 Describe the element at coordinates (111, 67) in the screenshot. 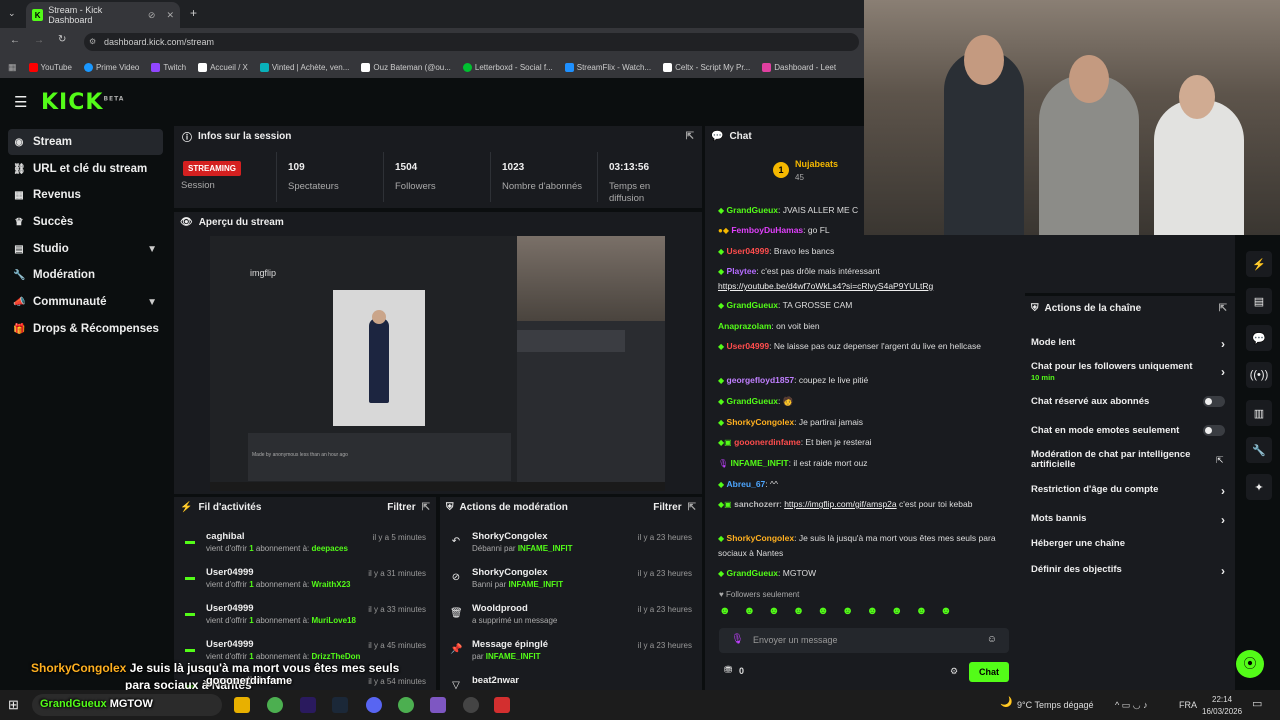

I see `bookmark-prime: Prime Video` at that location.